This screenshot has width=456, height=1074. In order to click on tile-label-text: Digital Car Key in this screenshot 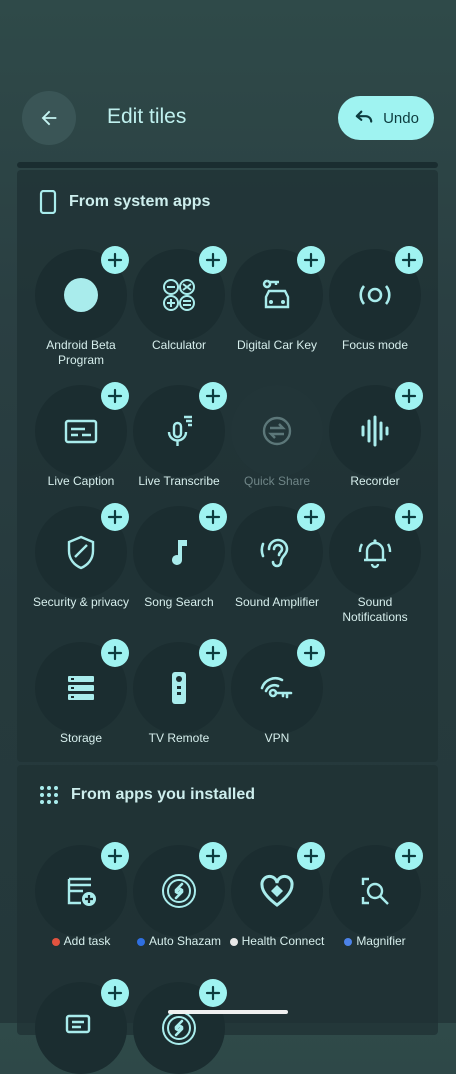, I will do `click(277, 345)`.